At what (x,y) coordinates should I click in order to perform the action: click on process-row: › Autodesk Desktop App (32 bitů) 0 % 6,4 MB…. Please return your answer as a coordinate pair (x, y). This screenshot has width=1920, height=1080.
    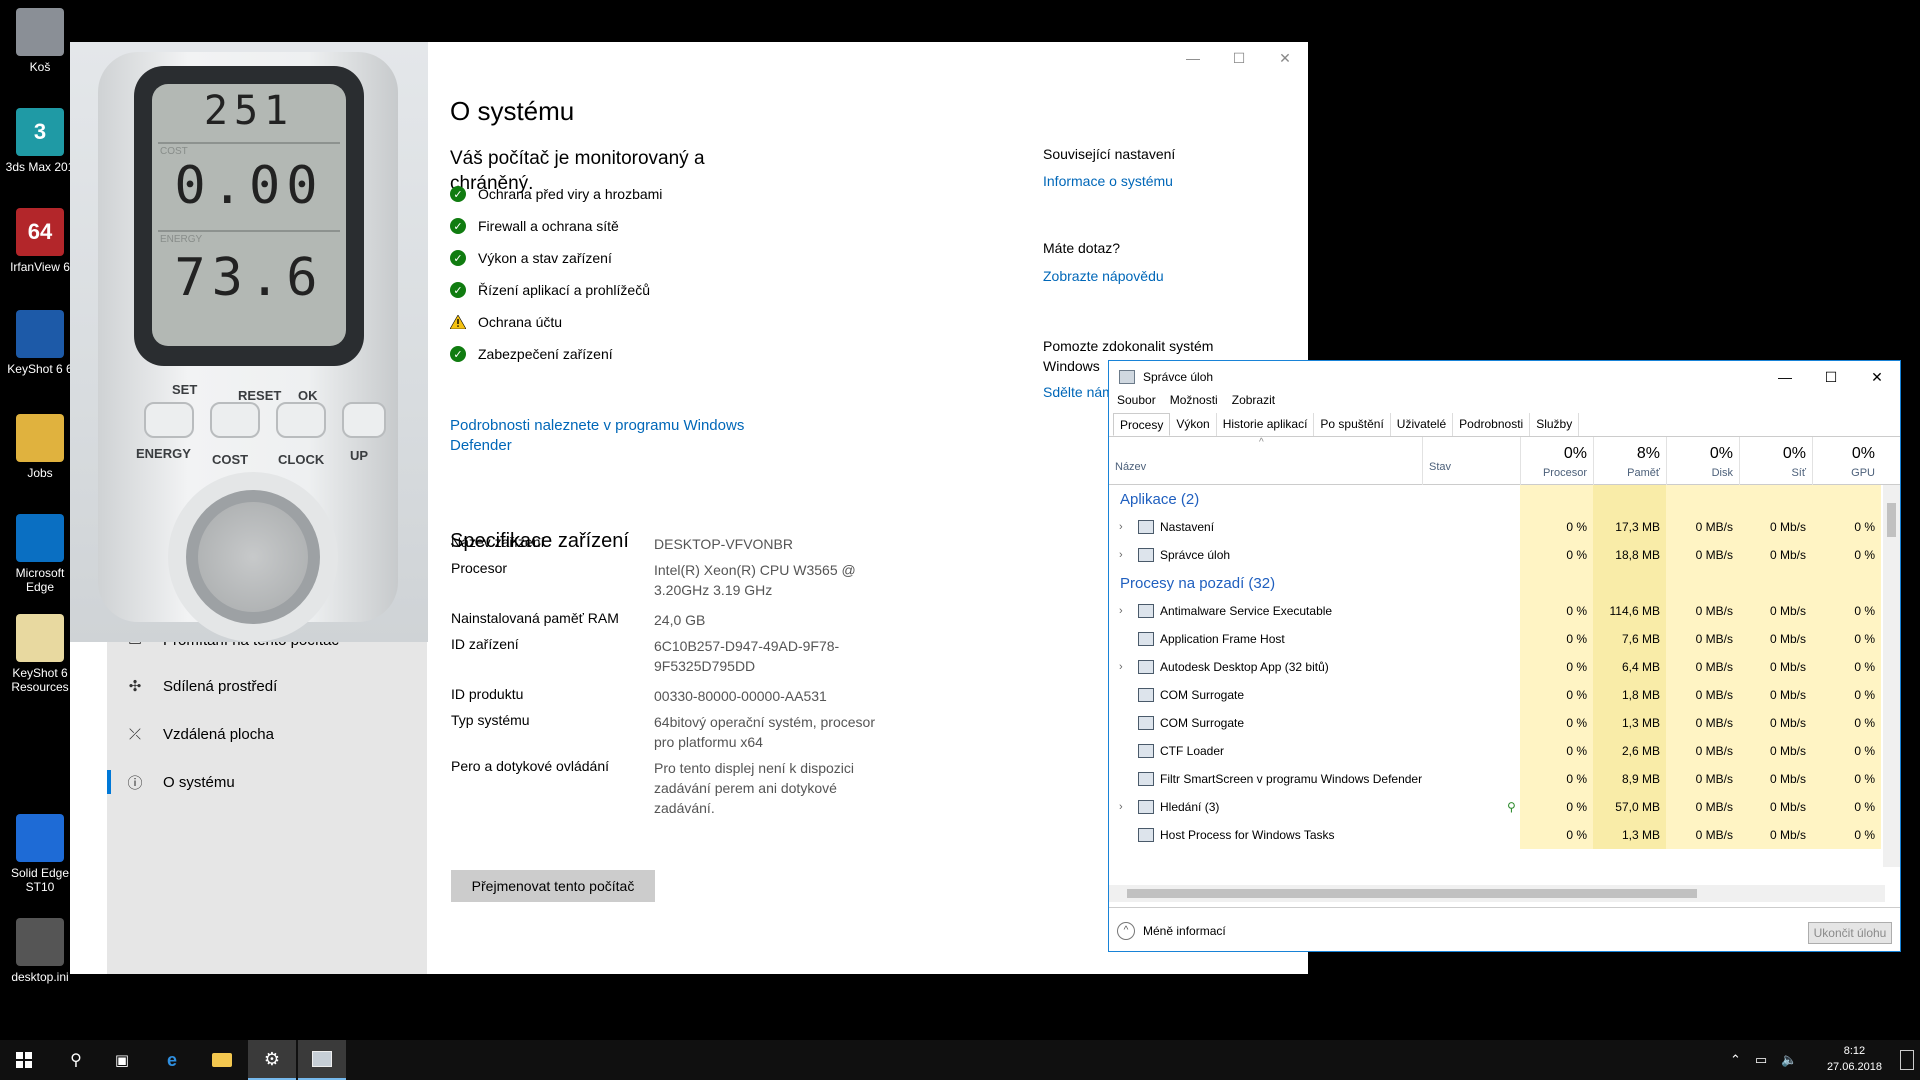
    Looking at the image, I should click on (1495, 667).